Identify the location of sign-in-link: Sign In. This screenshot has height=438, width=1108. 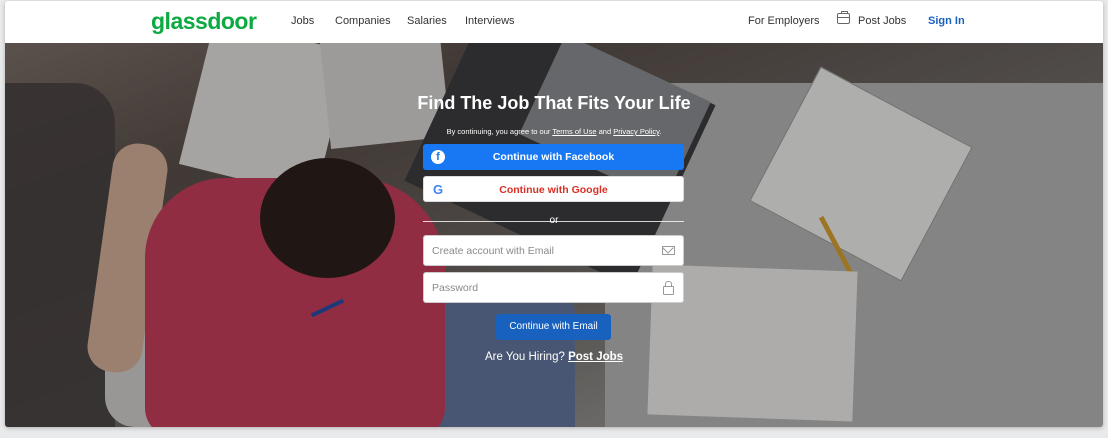
(946, 21).